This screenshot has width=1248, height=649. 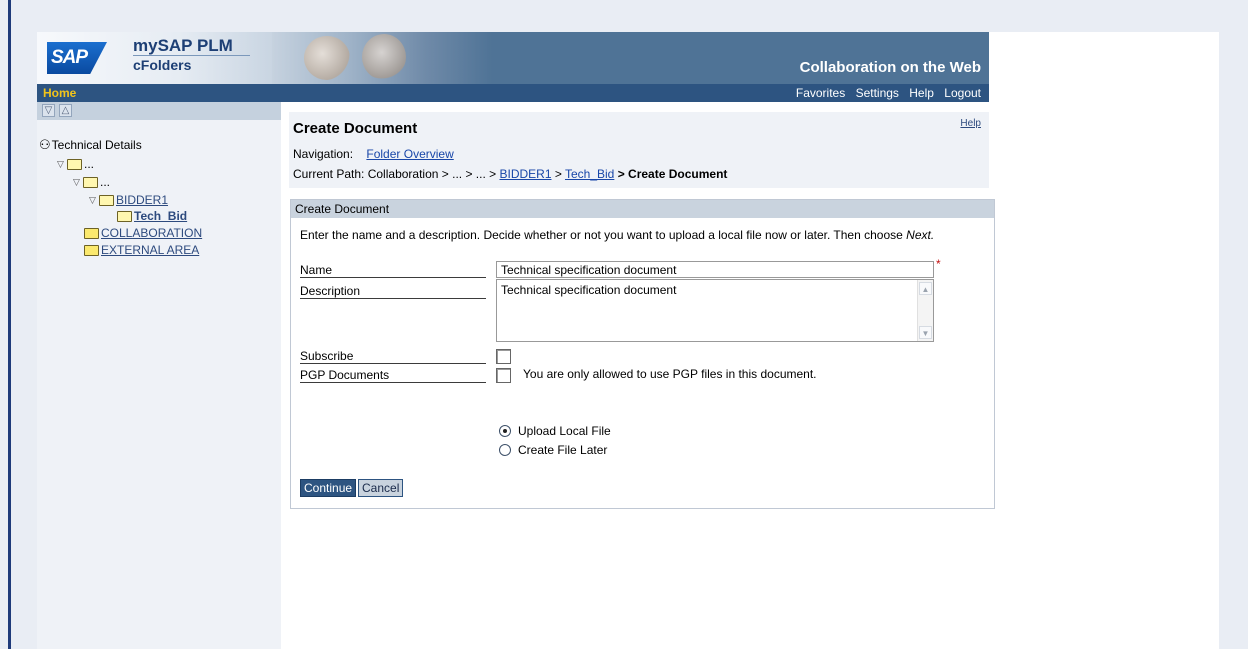 I want to click on sap-logo: SAP, so click(x=77, y=58).